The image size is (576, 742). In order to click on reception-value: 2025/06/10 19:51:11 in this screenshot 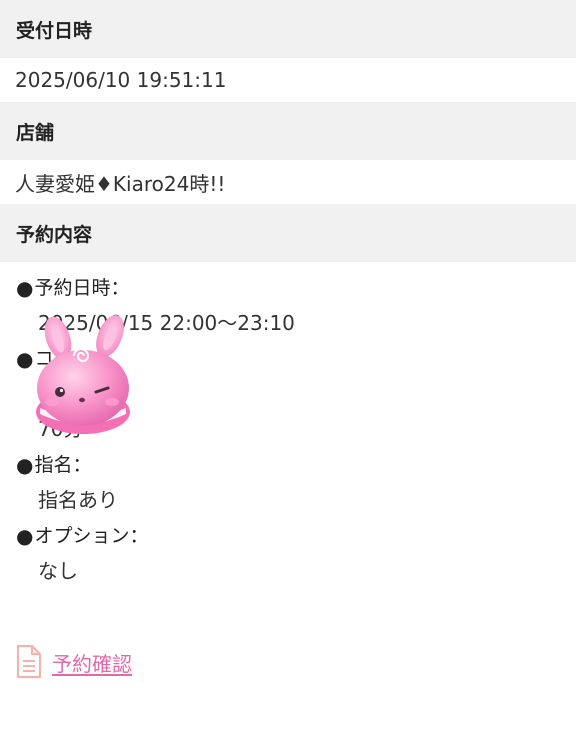, I will do `click(121, 80)`.